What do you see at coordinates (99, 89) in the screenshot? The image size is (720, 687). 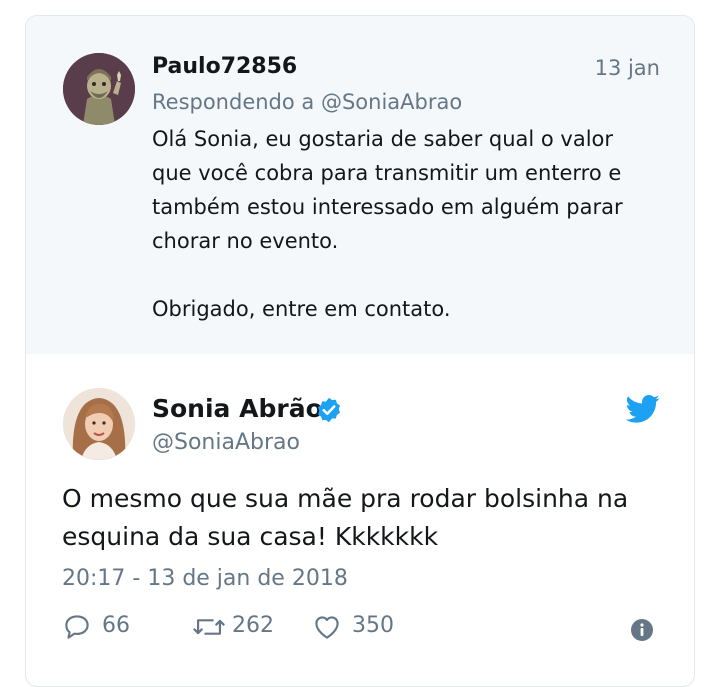 I see `paulo-avatar` at bounding box center [99, 89].